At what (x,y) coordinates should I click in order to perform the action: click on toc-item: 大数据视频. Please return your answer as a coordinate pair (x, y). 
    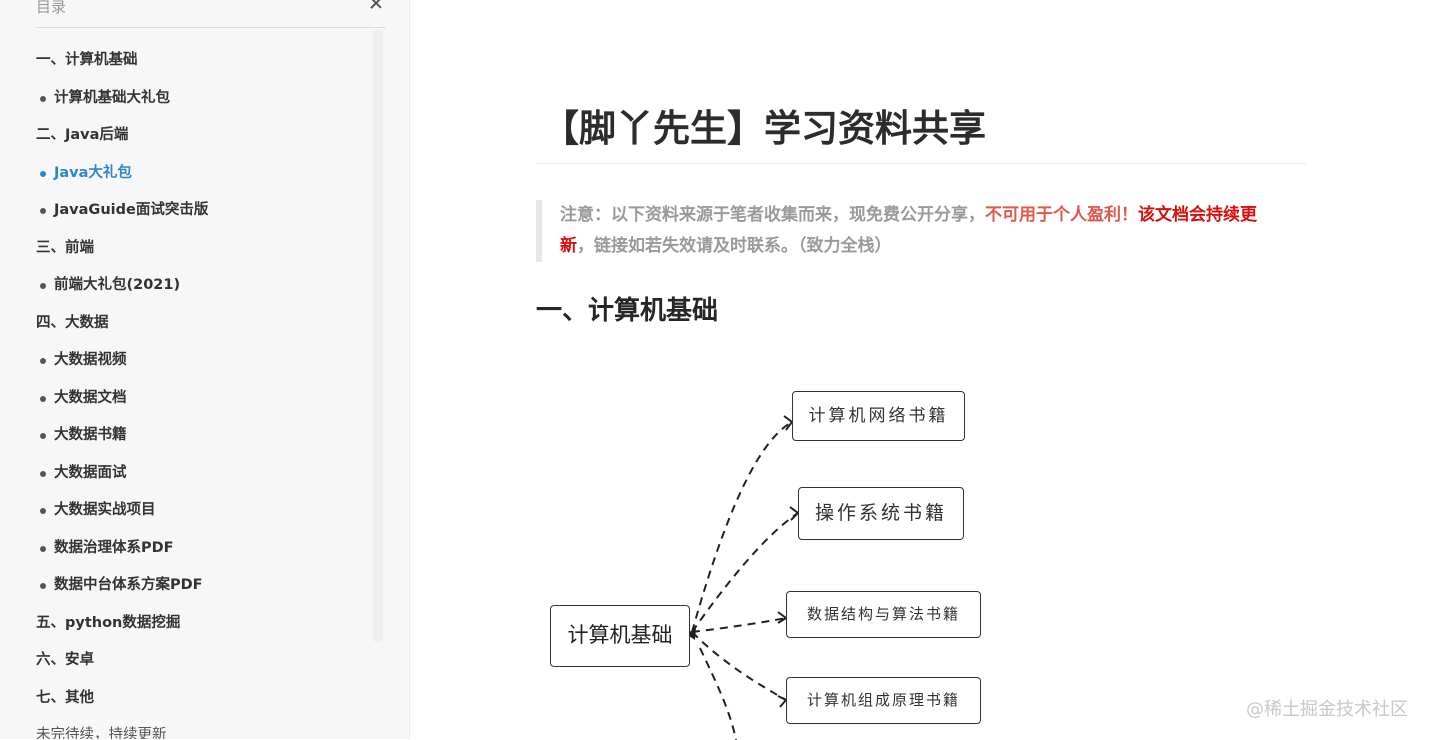
    Looking at the image, I should click on (122, 361).